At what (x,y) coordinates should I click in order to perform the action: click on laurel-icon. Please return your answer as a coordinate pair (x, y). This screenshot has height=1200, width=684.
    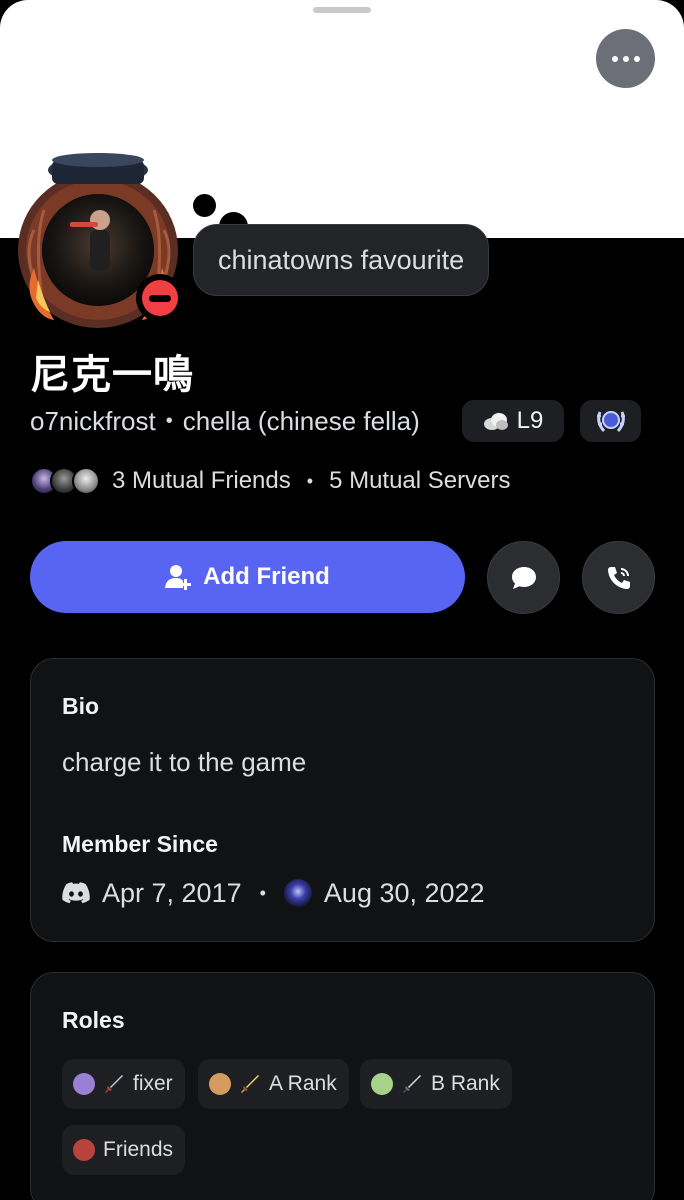
    Looking at the image, I should click on (610, 421).